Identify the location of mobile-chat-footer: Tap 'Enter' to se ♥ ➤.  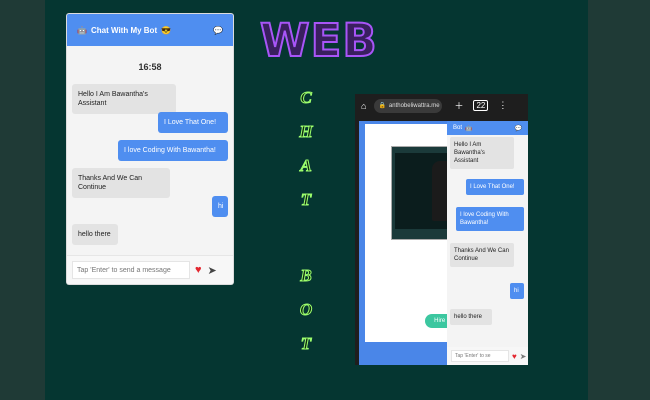
(487, 356).